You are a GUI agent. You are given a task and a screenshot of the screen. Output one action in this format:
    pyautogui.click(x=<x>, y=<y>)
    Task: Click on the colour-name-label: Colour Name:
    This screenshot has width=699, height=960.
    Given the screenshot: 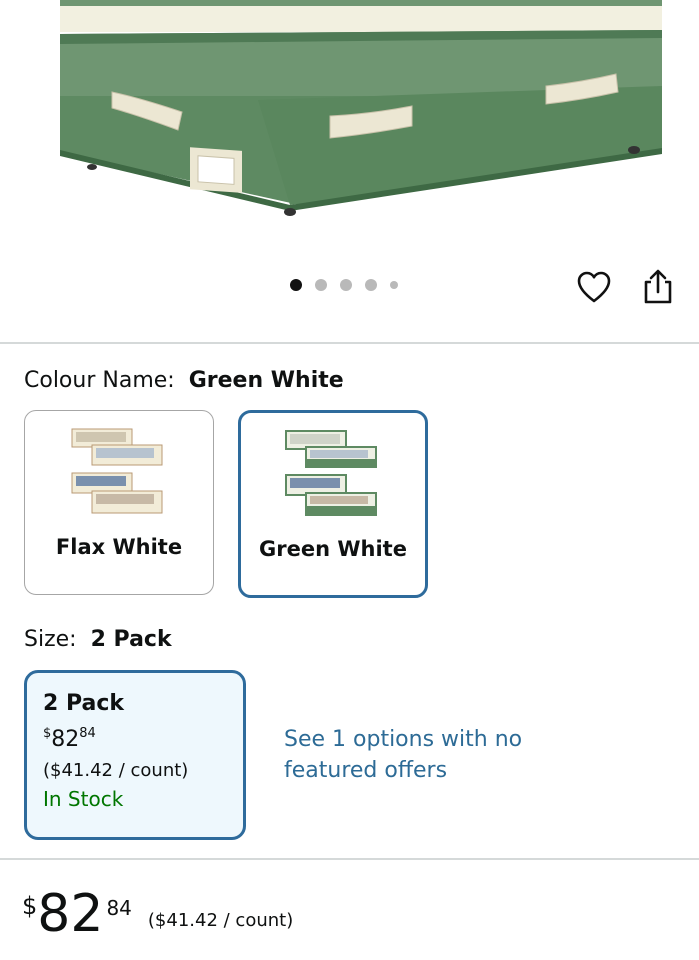 What is the action you would take?
    pyautogui.click(x=99, y=380)
    